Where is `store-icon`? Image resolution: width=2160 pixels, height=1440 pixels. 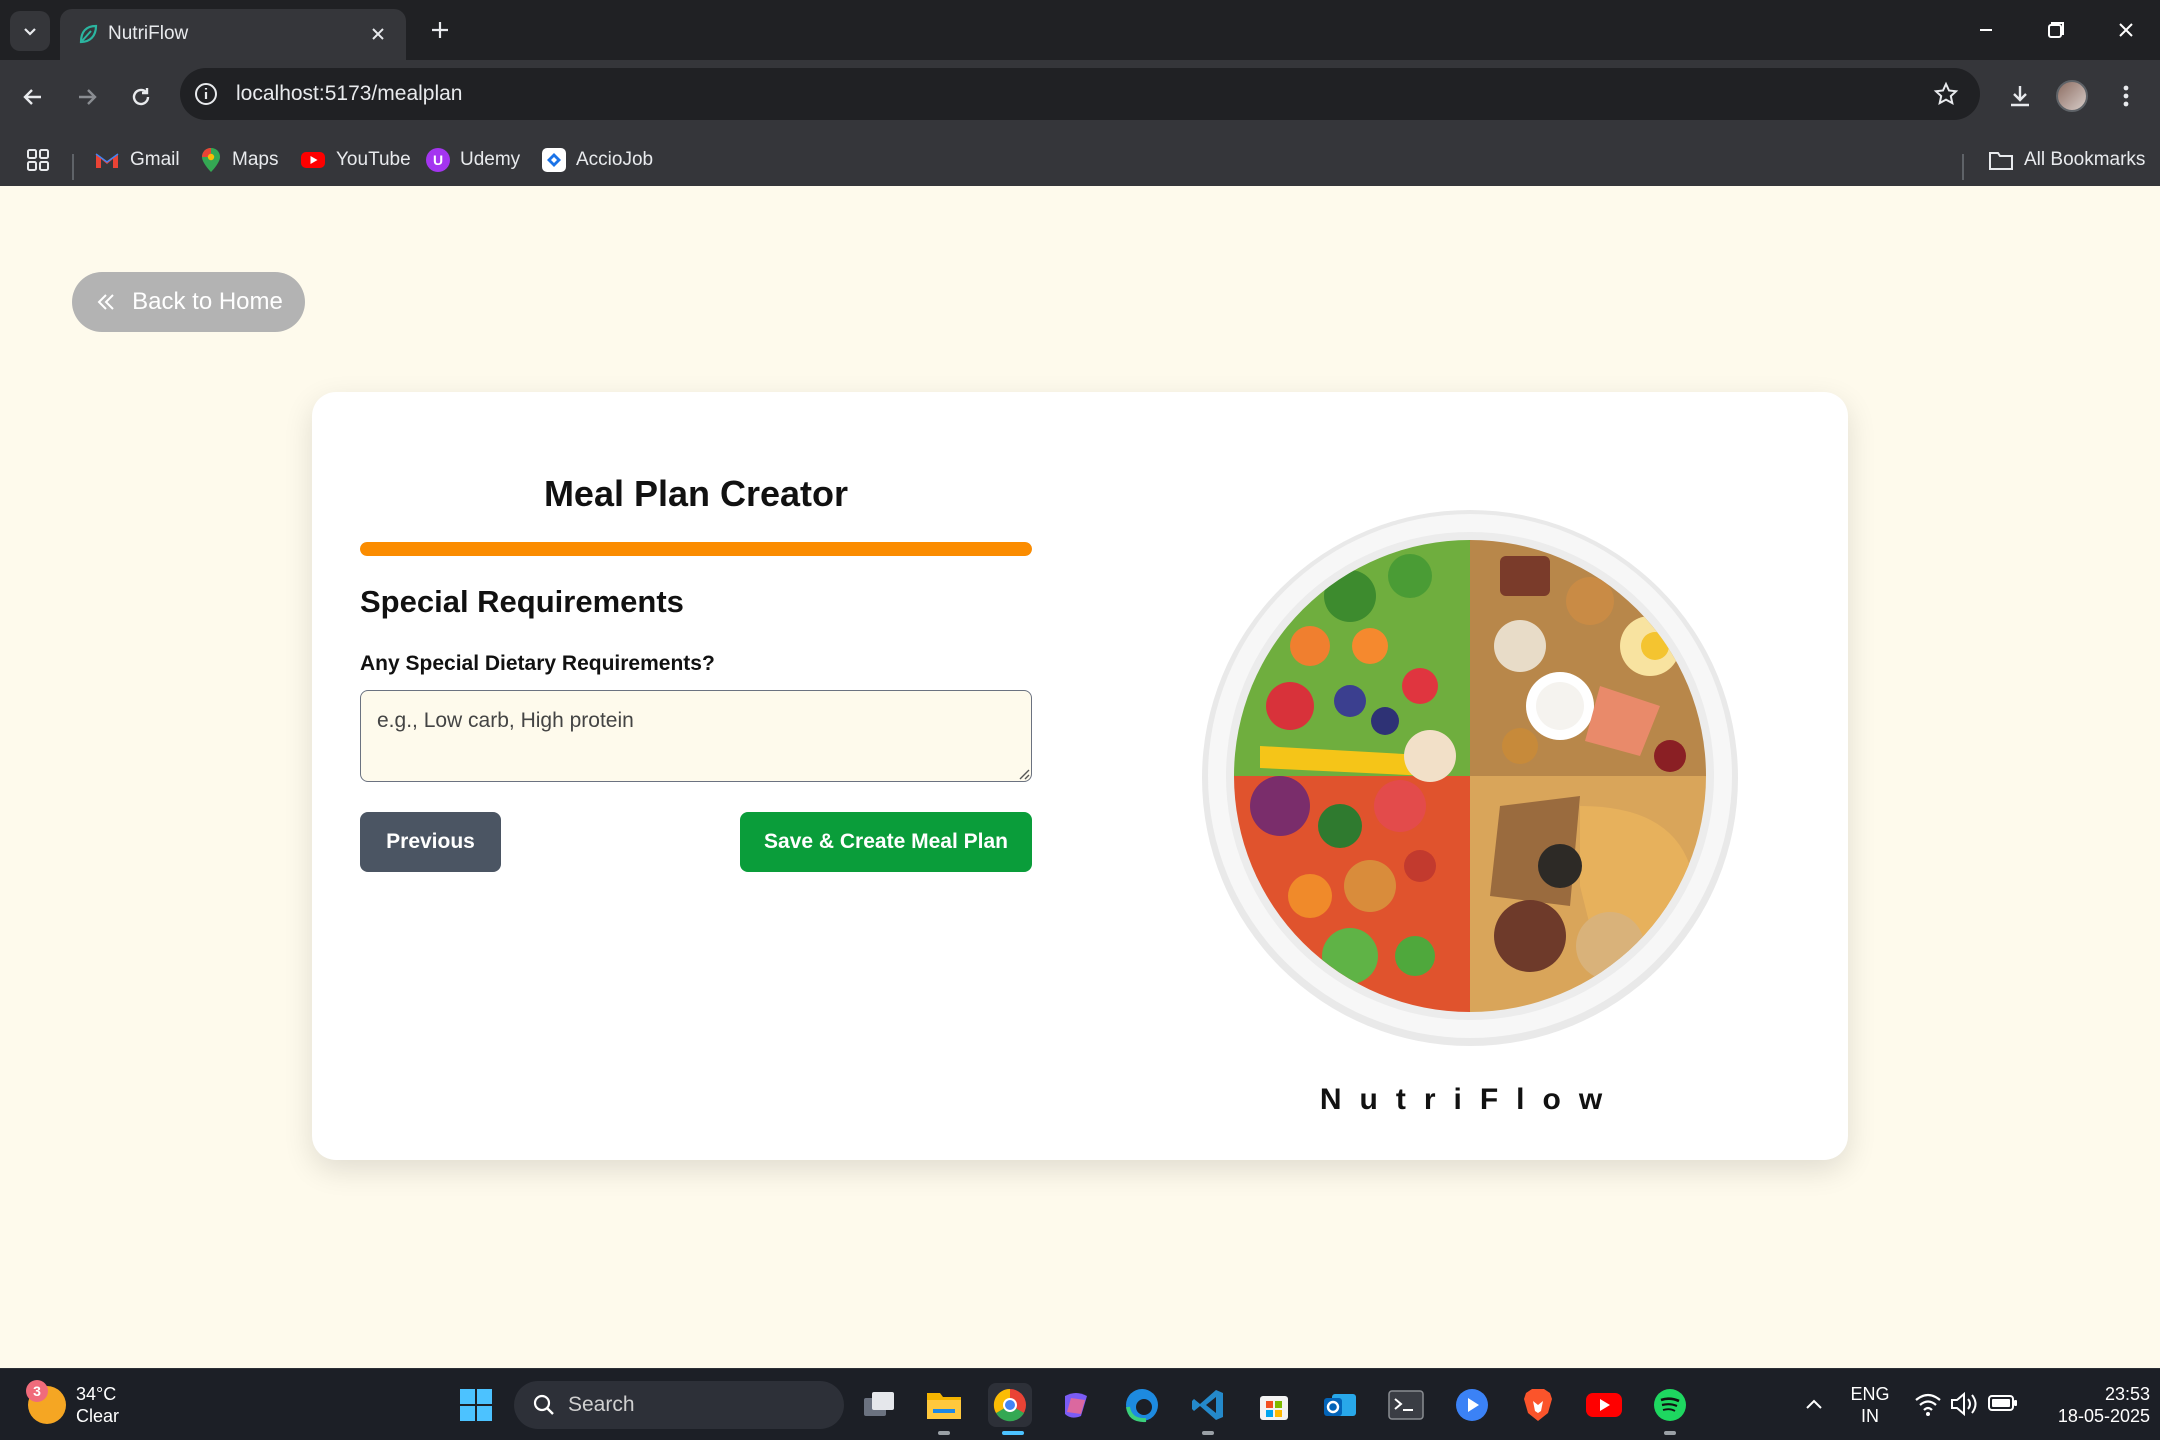
store-icon is located at coordinates (1274, 1408).